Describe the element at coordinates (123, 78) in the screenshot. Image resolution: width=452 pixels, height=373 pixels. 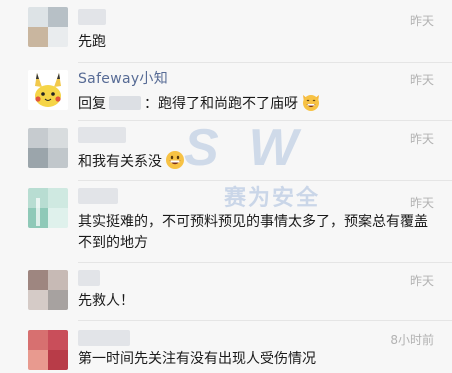
I see `commenter-name: Safeway小知` at that location.